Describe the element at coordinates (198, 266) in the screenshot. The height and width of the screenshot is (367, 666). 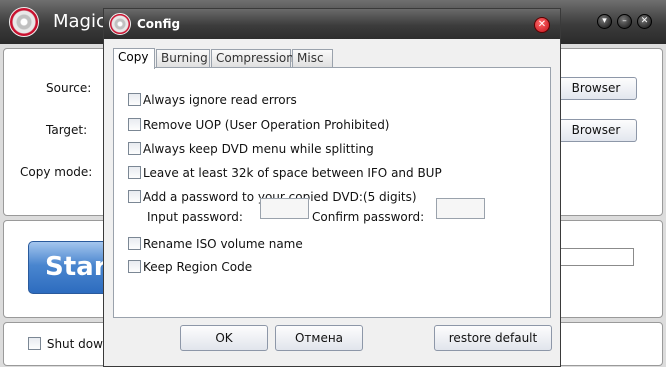
I see `option-label: Keep Region Code` at that location.